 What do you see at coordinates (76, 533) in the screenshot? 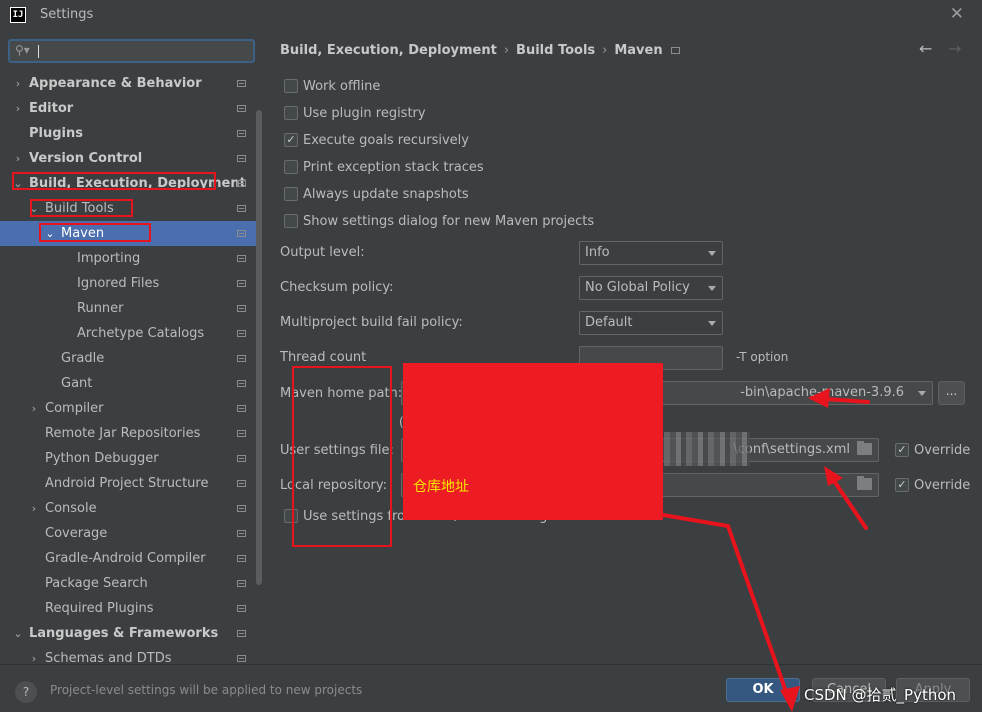
I see `sidebar-item-label: Coverage` at bounding box center [76, 533].